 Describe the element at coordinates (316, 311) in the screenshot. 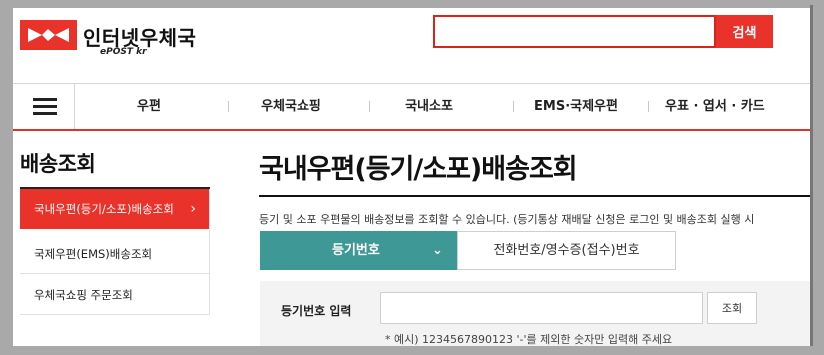

I see `tracking-number-label: 등기번호 입력` at that location.